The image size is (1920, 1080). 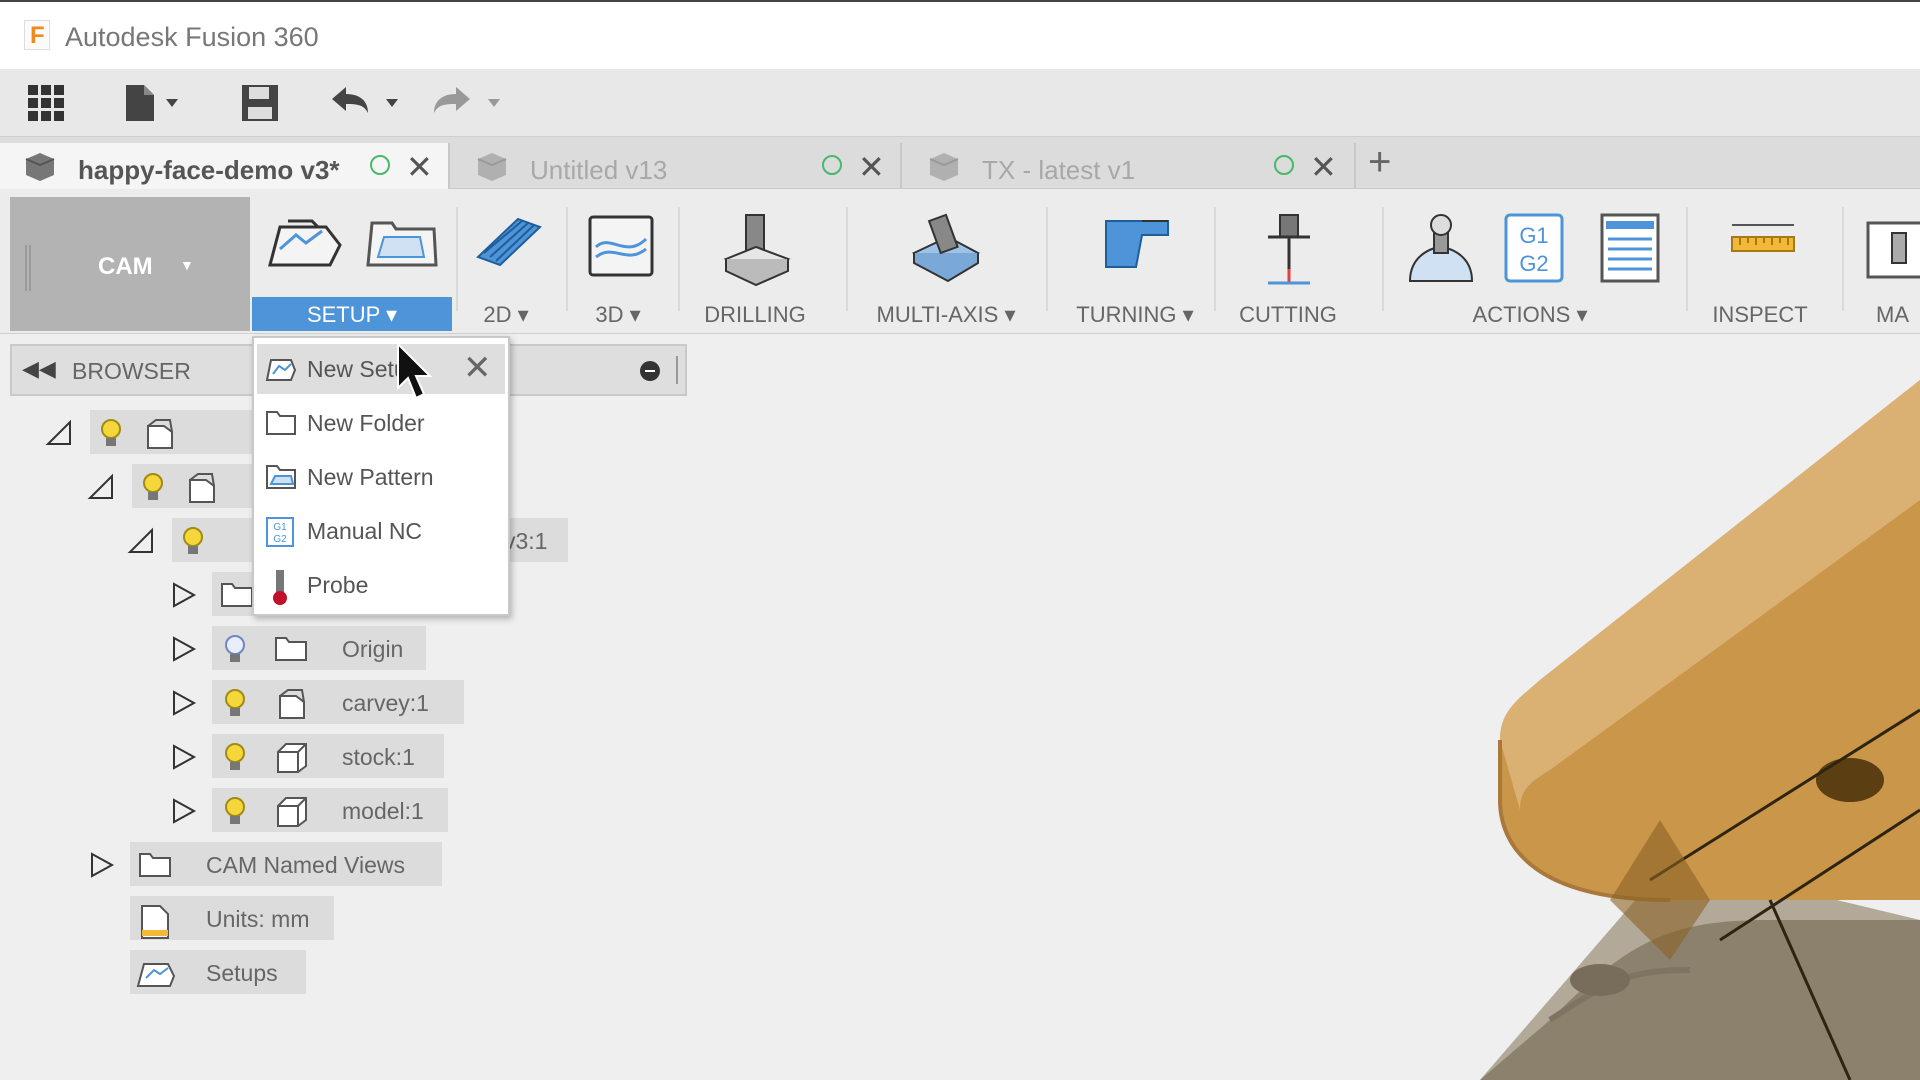 I want to click on tree-node: Units: mm, so click(x=232, y=918).